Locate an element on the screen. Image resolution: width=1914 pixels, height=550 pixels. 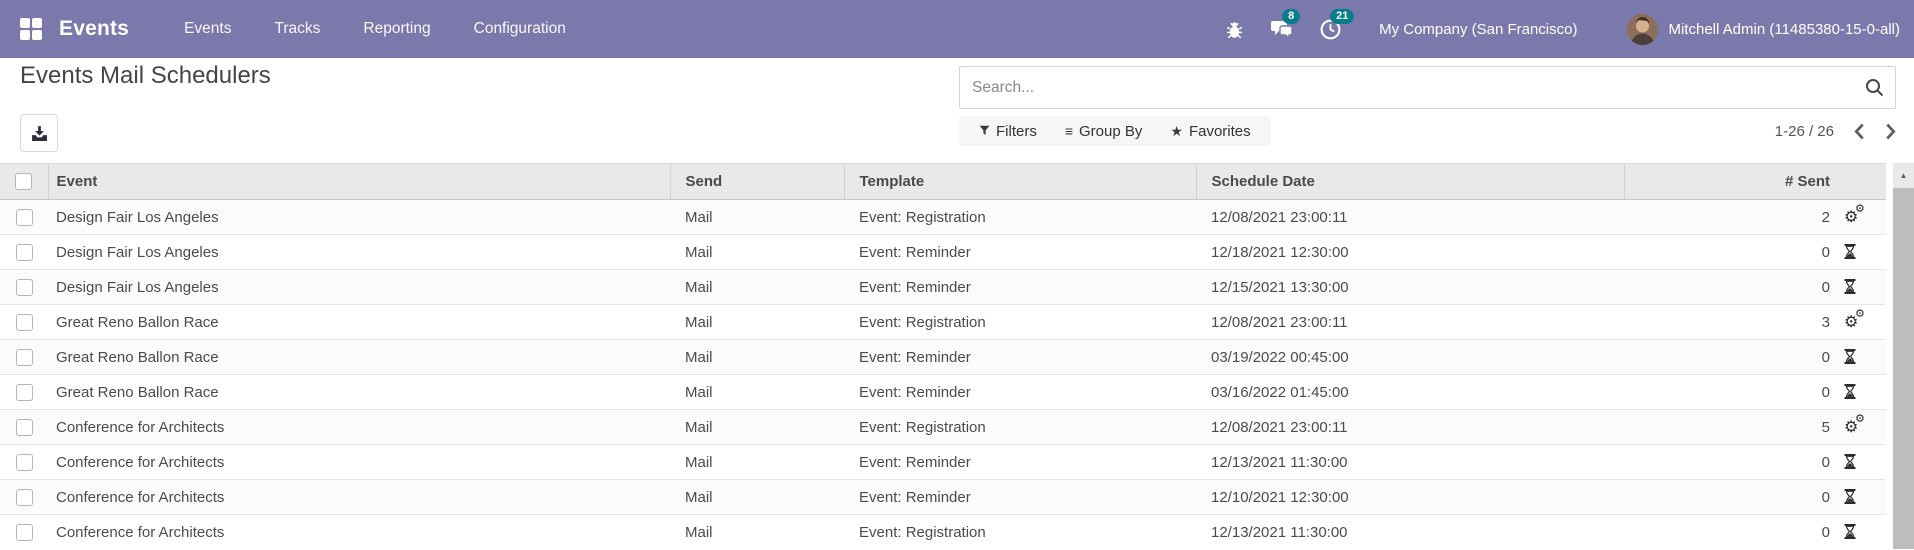
column-header-schedule-date: Schedule Date is located at coordinates (1409, 181).